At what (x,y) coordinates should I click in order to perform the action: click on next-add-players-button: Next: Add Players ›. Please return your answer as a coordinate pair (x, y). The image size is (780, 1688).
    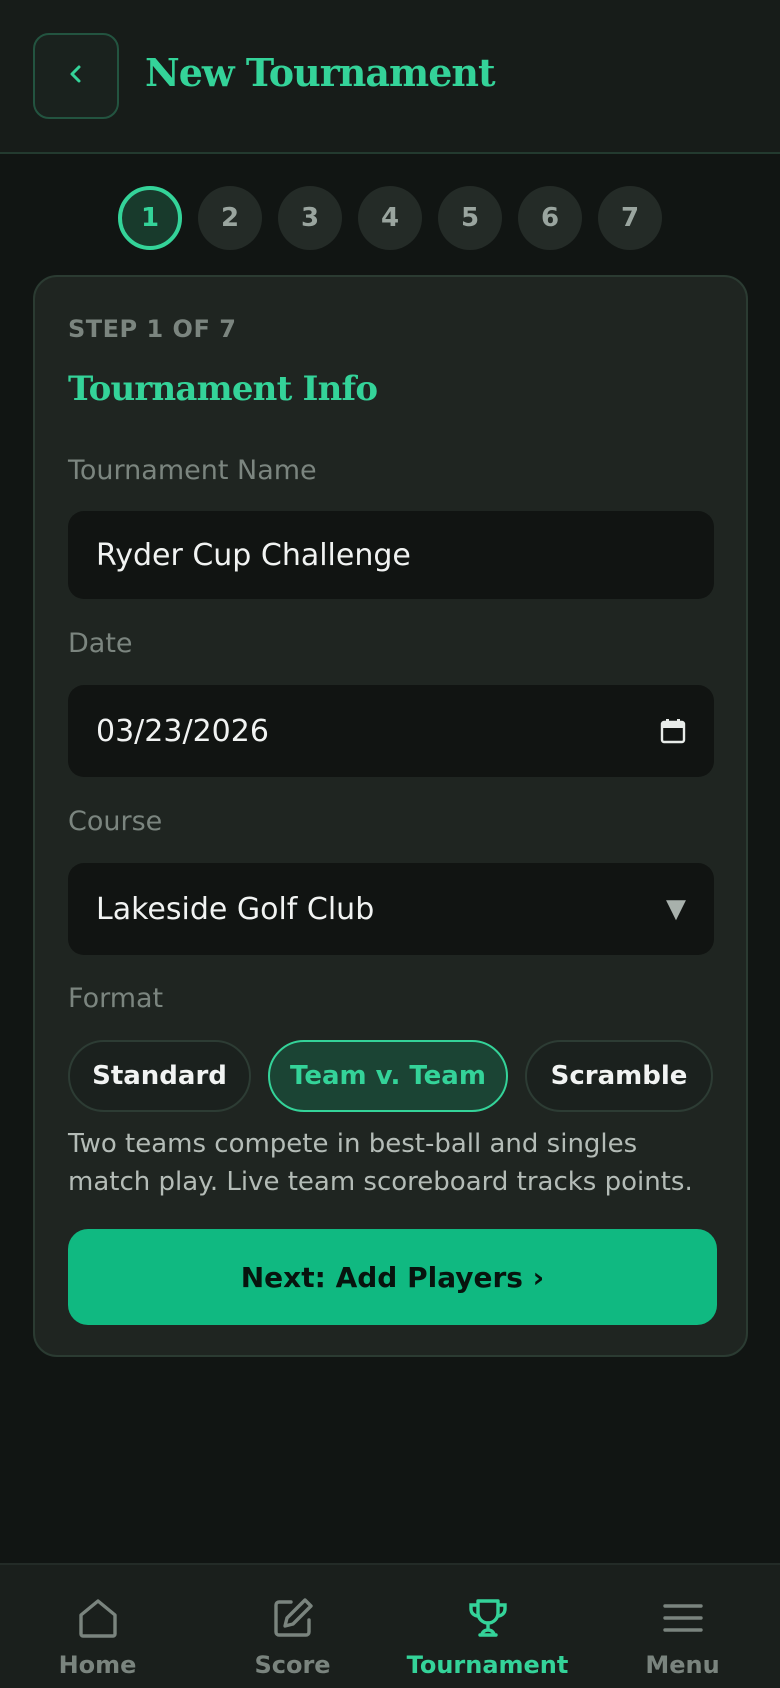
    Looking at the image, I should click on (392, 1277).